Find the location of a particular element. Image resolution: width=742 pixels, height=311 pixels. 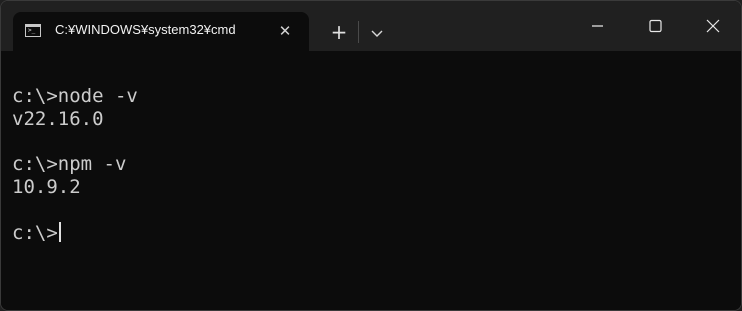

minimize-button is located at coordinates (597, 26).